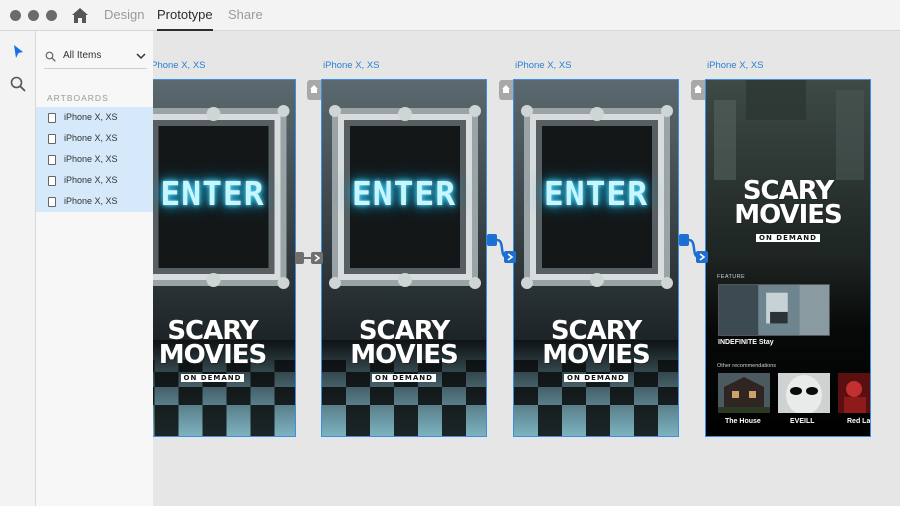  I want to click on artboard-intro-1: ENTER SCARY MOVIES ON DEMAND, so click(224, 258).